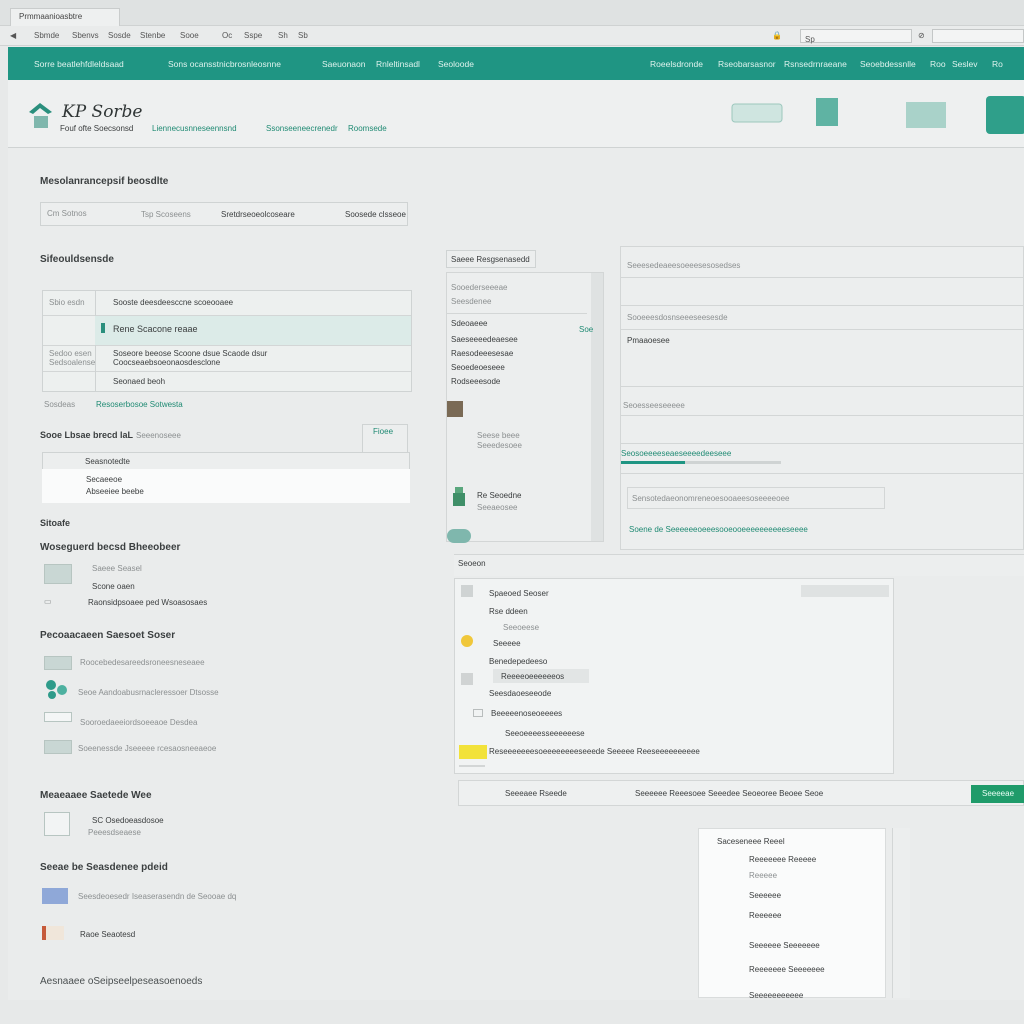 The width and height of the screenshot is (1024, 1024). I want to click on list-item: Soeenessde Jseeeee rcesaosneeaeoe, so click(147, 748).